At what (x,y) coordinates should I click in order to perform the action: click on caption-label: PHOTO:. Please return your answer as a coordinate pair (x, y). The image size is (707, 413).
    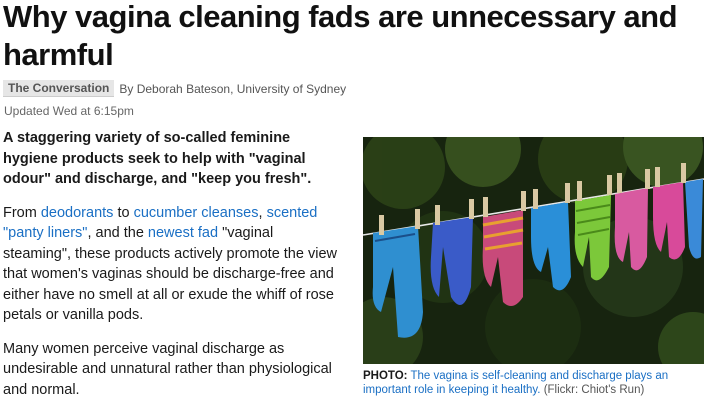
    Looking at the image, I should click on (385, 376).